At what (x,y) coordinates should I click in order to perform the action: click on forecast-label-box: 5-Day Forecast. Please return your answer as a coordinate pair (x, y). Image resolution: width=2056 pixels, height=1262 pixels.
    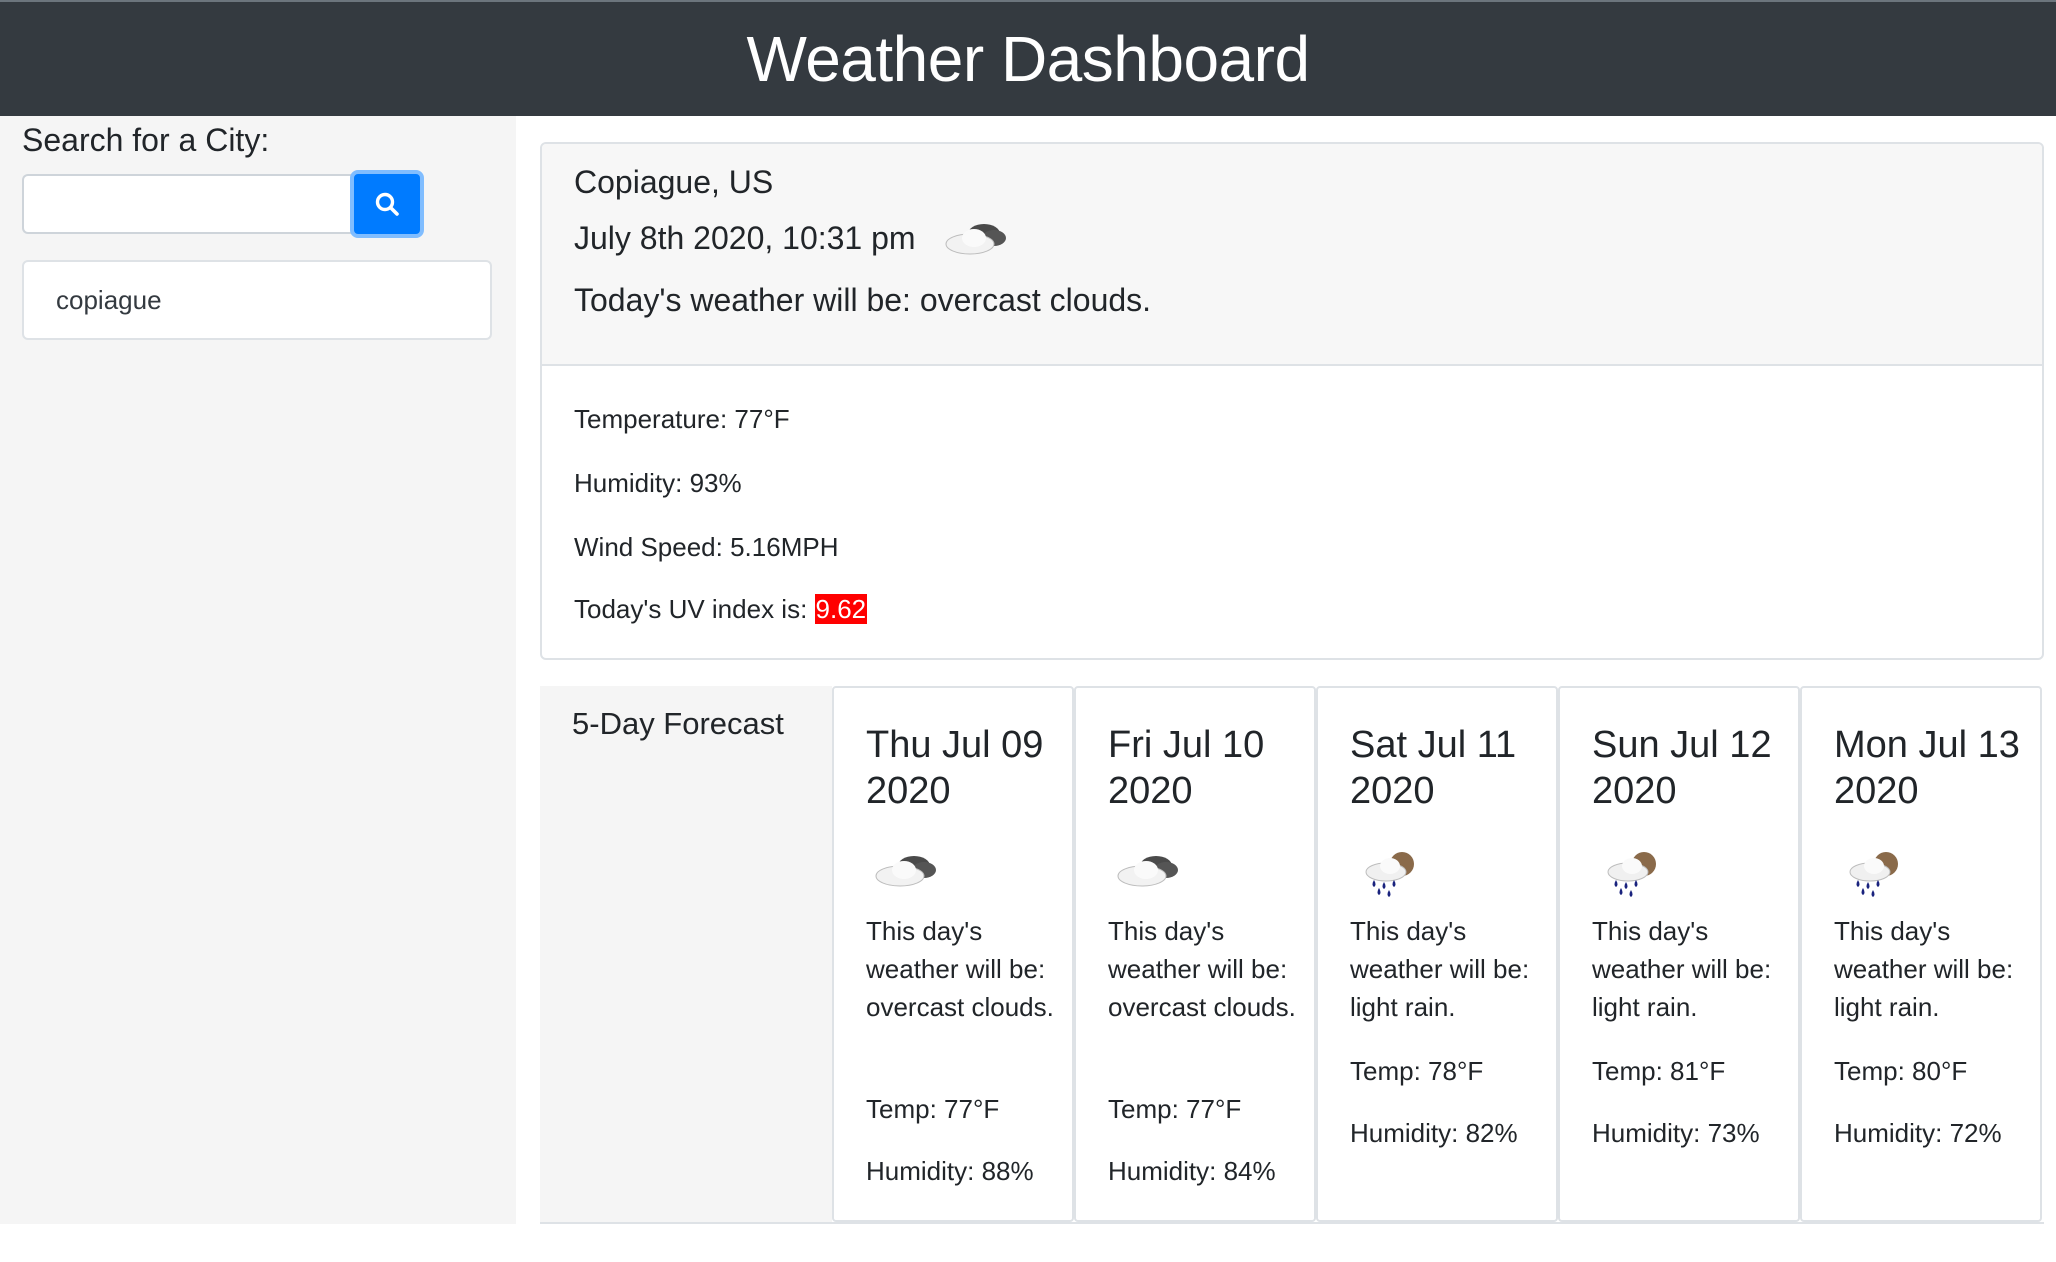
    Looking at the image, I should click on (686, 954).